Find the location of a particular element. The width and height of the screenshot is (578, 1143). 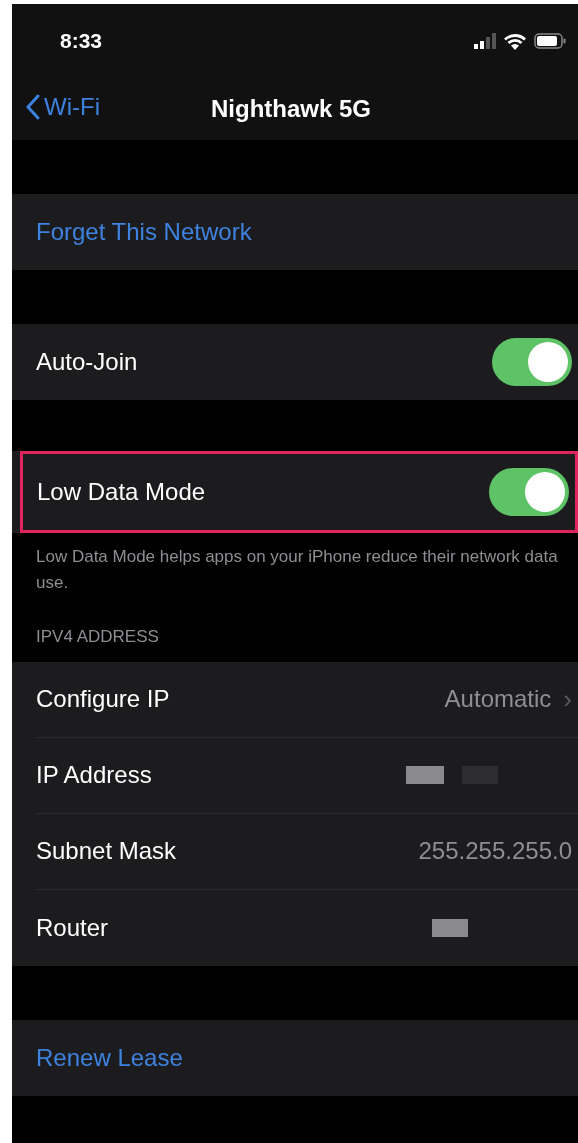

action-link: Renew Lease is located at coordinates (109, 1057).